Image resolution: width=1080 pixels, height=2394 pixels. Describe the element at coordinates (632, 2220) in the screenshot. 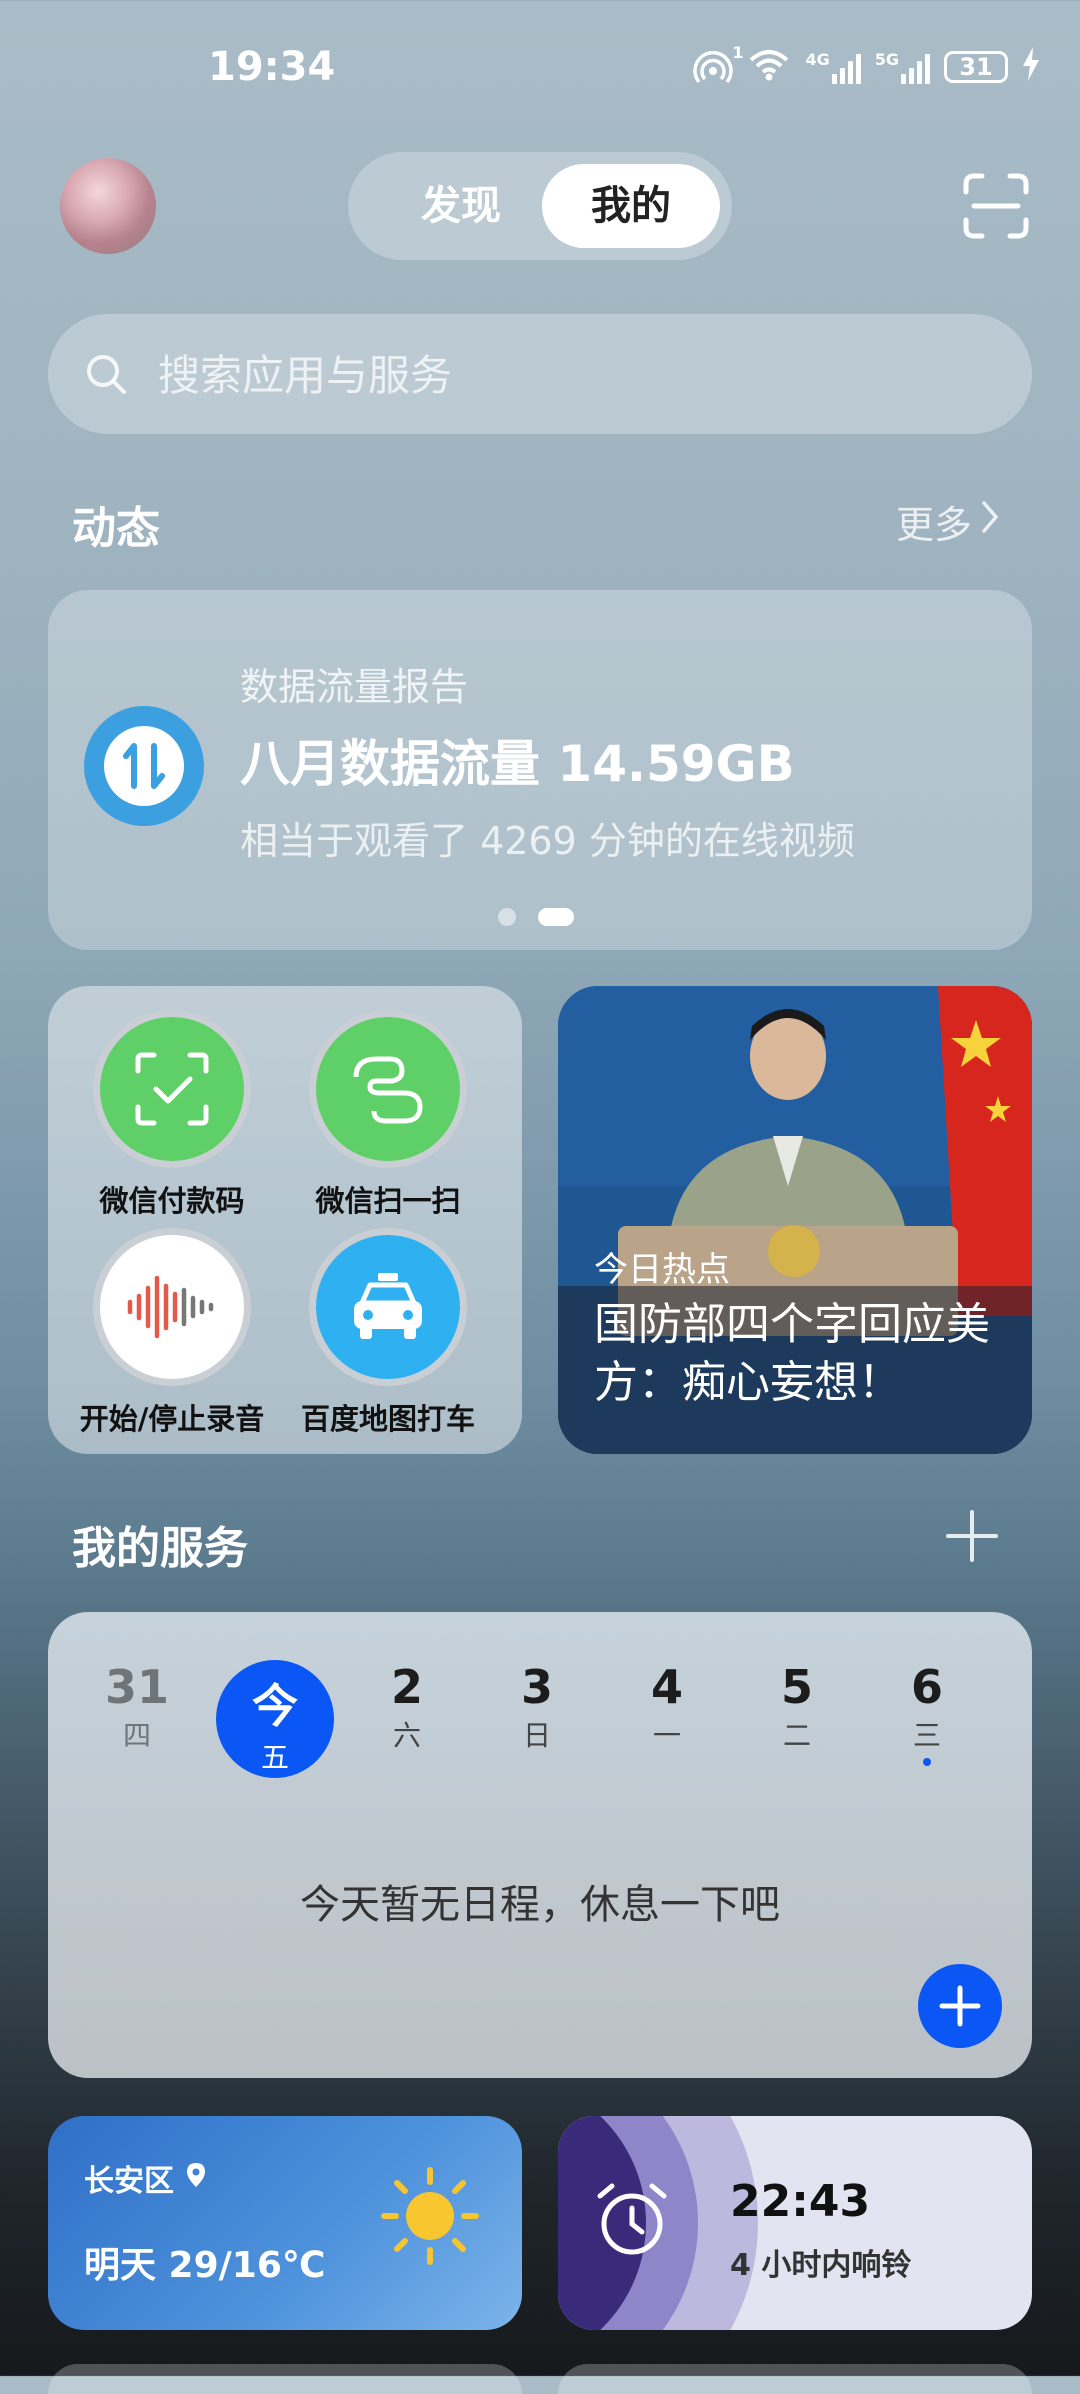

I see `alarm-clock-icon` at that location.